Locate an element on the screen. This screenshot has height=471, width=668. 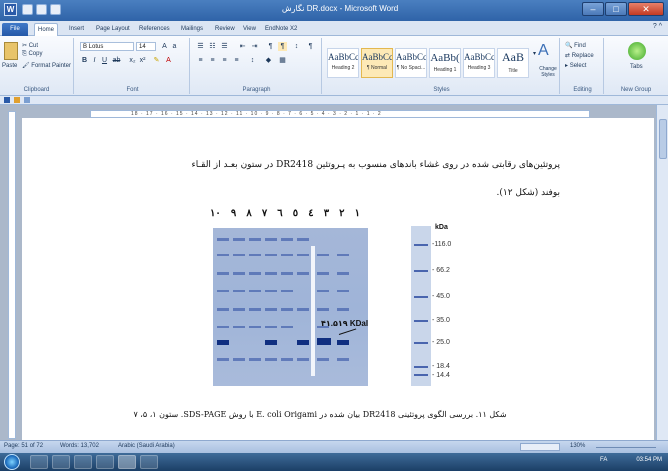
marker-35: - 35.0 is located at coordinates (441, 320).